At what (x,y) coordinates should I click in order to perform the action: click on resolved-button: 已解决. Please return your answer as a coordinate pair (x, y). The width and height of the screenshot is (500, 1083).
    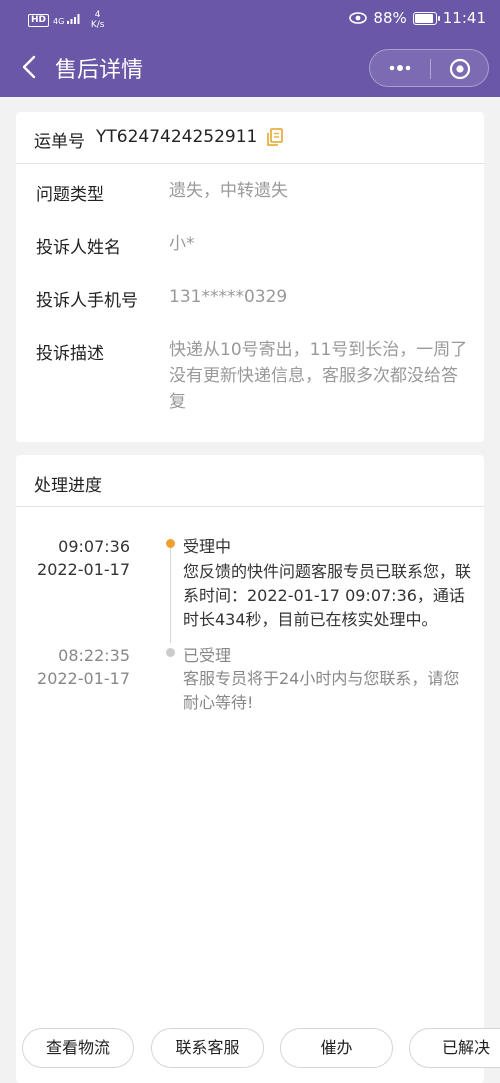
    Looking at the image, I should click on (454, 1048).